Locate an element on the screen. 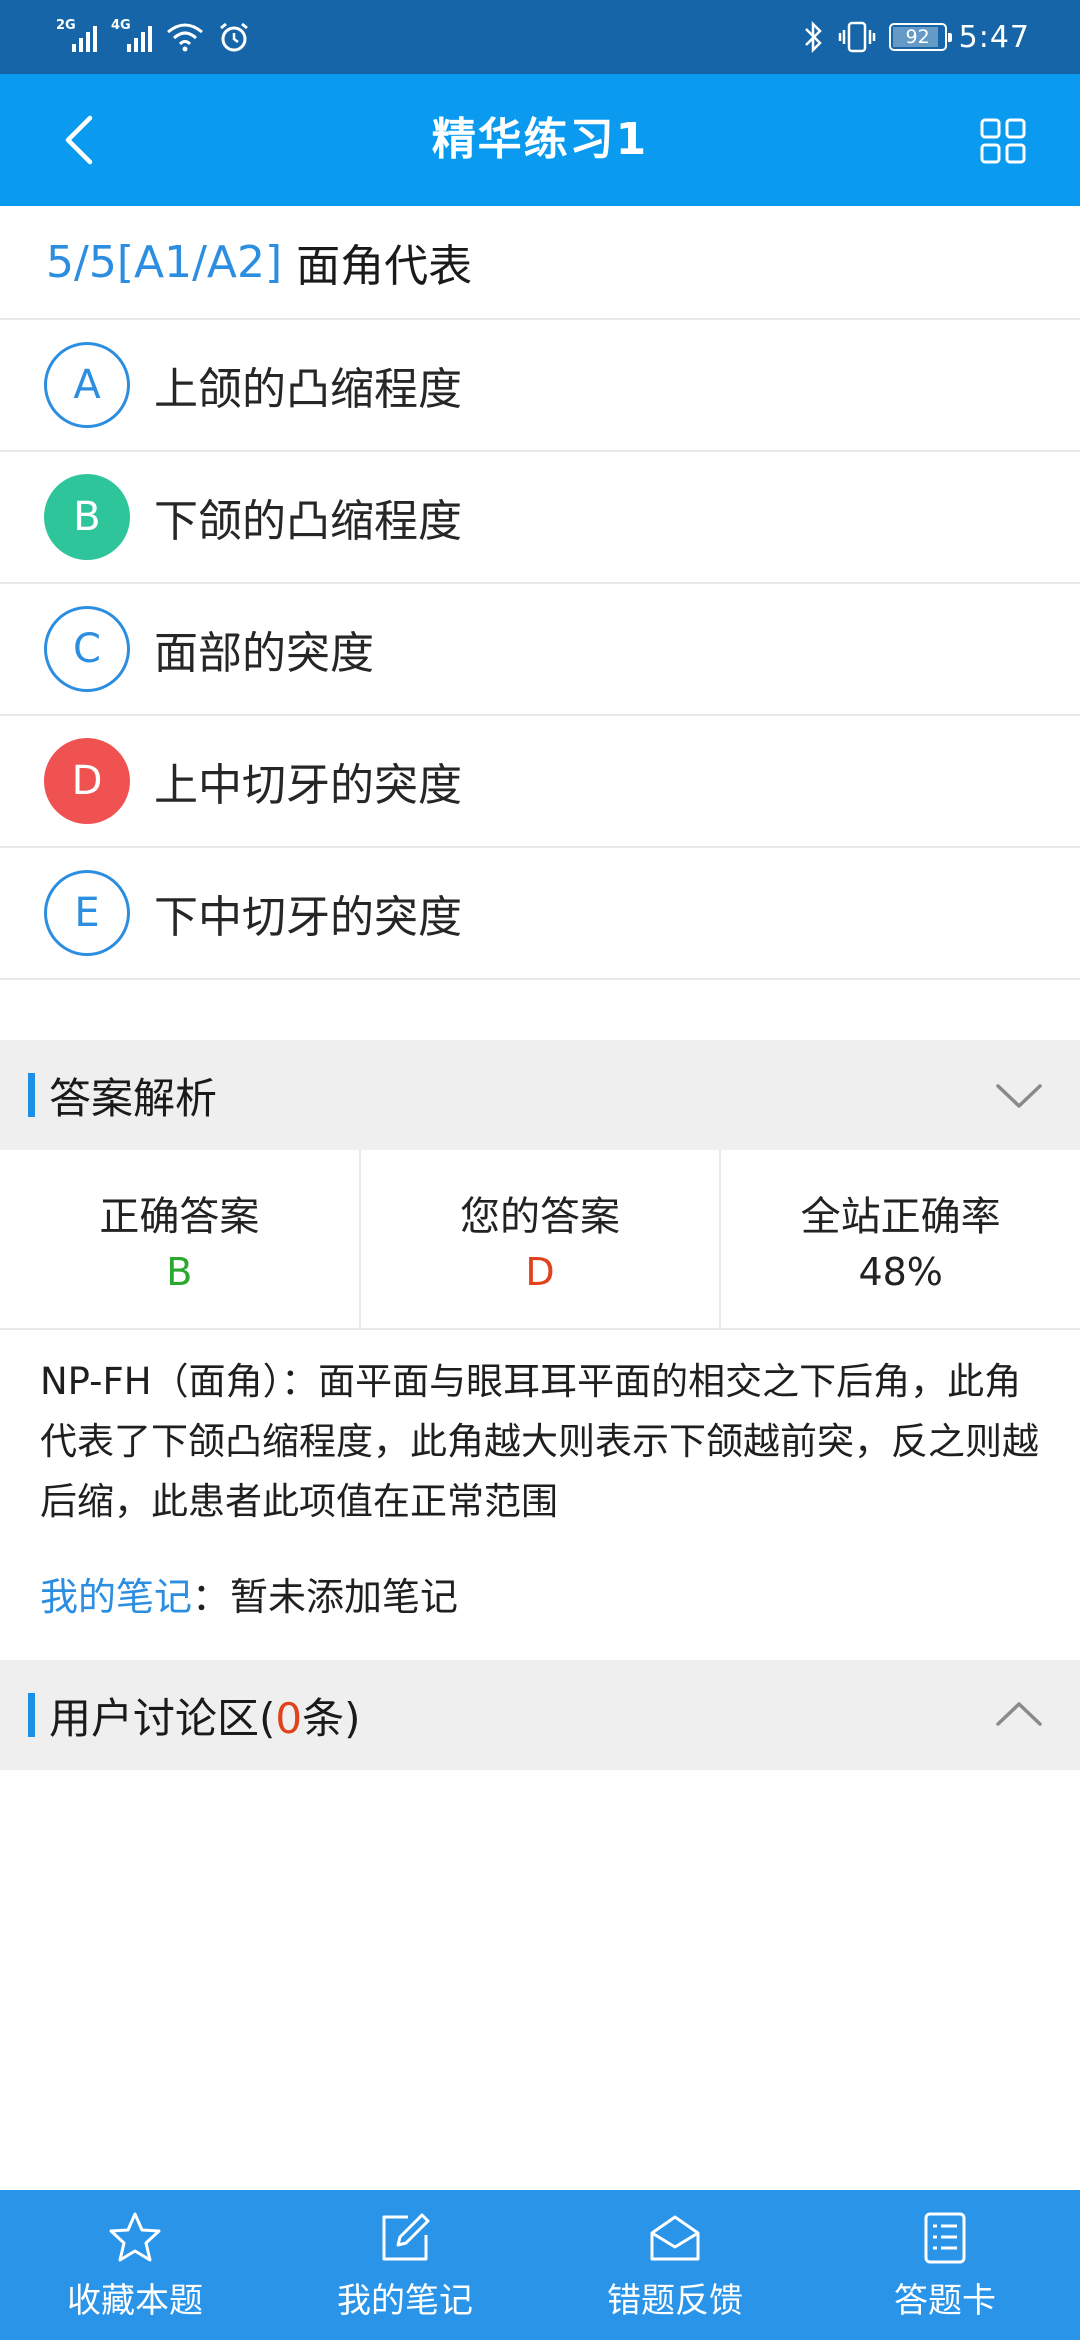 This screenshot has width=1080, height=2340. your-answer-cell: 您的答案 D is located at coordinates (541, 1239).